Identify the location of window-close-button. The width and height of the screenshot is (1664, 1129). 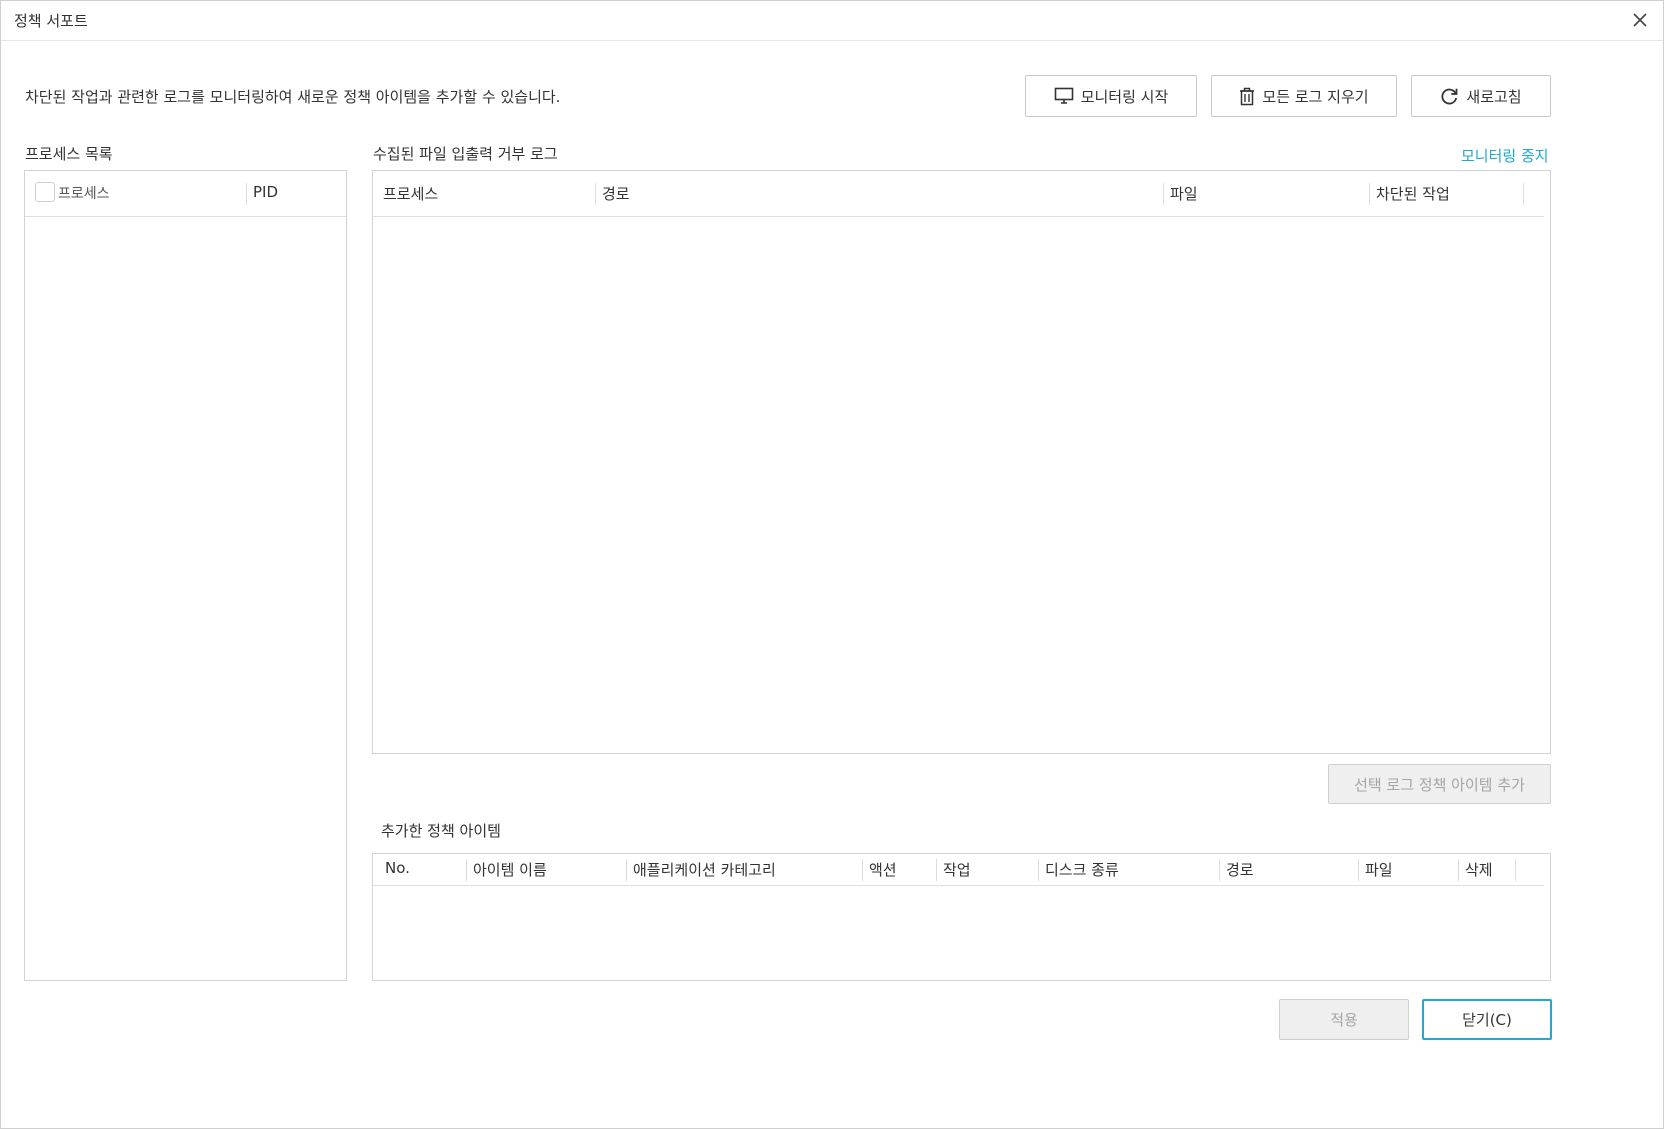
(1640, 20).